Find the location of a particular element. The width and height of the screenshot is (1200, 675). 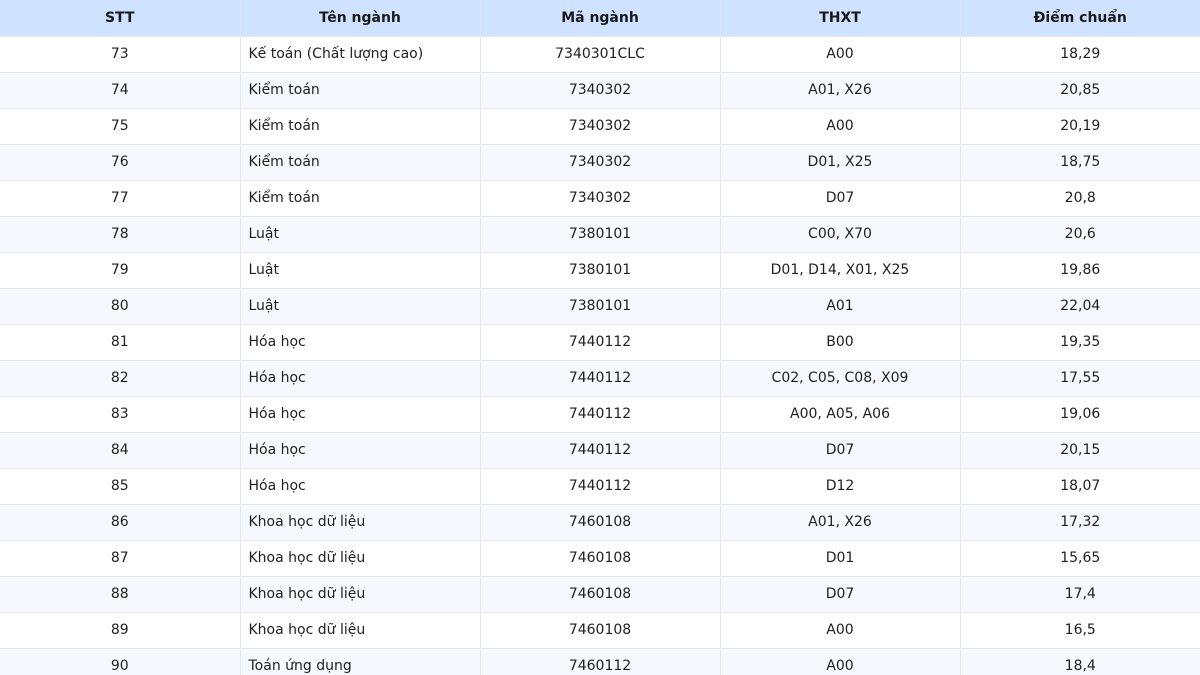

table-row: 74 Kiểm toán 7340302 A01, X26 20,85 is located at coordinates (600, 90).